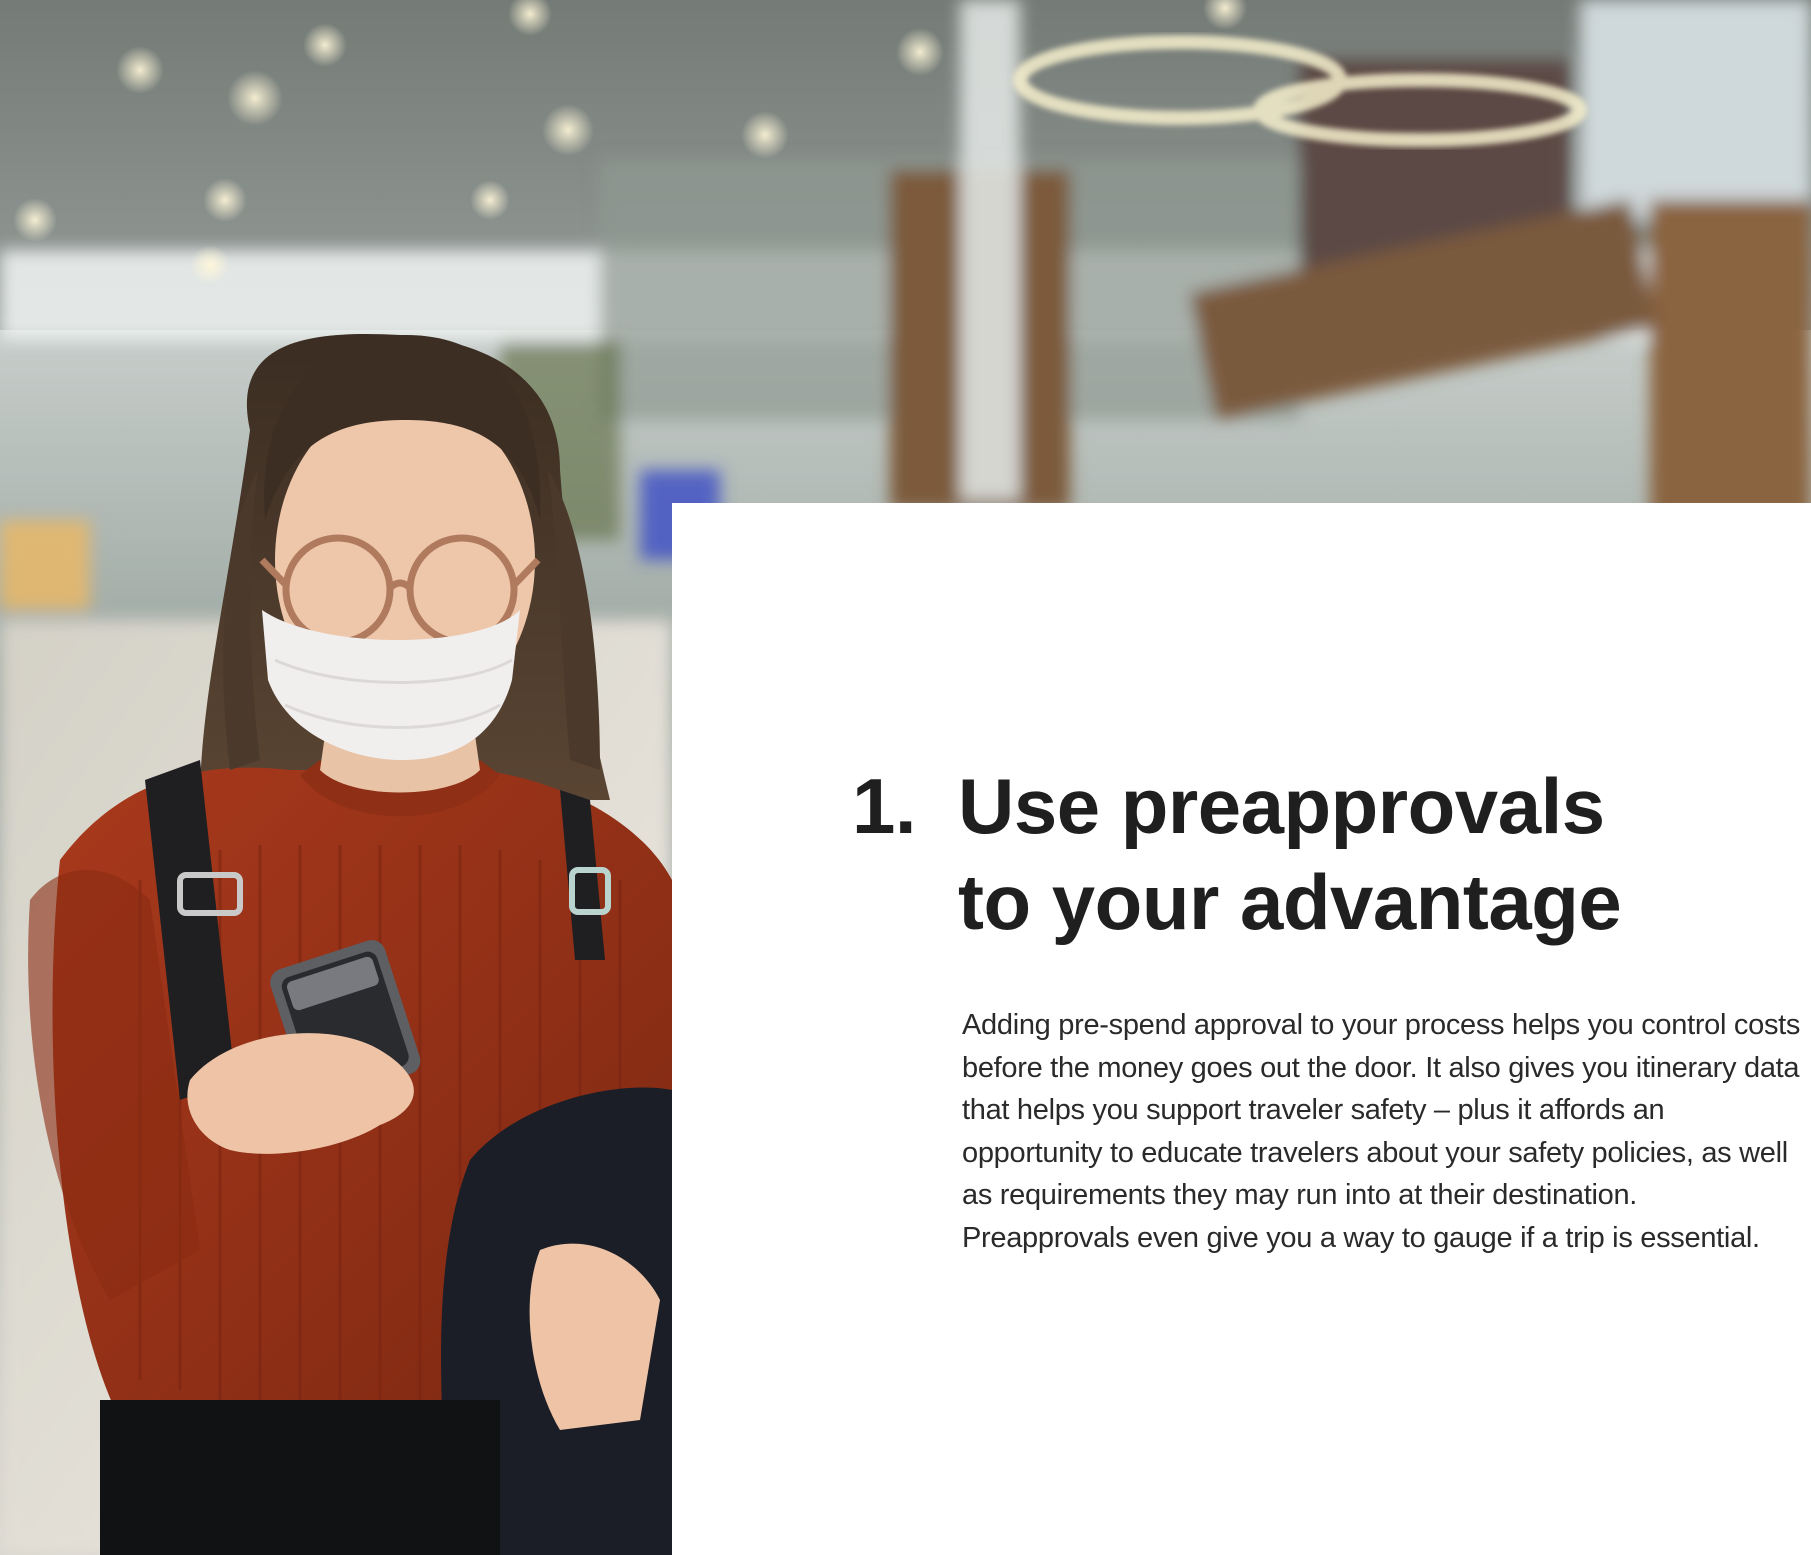 This screenshot has width=1811, height=1555. I want to click on section-title-line-2: to your advantage, so click(1290, 902).